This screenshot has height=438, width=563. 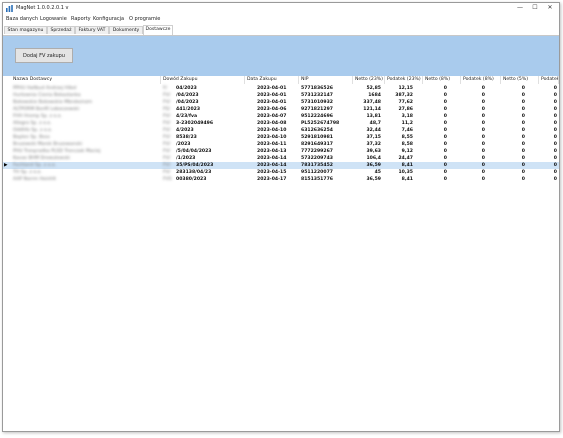 I want to click on menu-o-programie: O programie, so click(x=144, y=19).